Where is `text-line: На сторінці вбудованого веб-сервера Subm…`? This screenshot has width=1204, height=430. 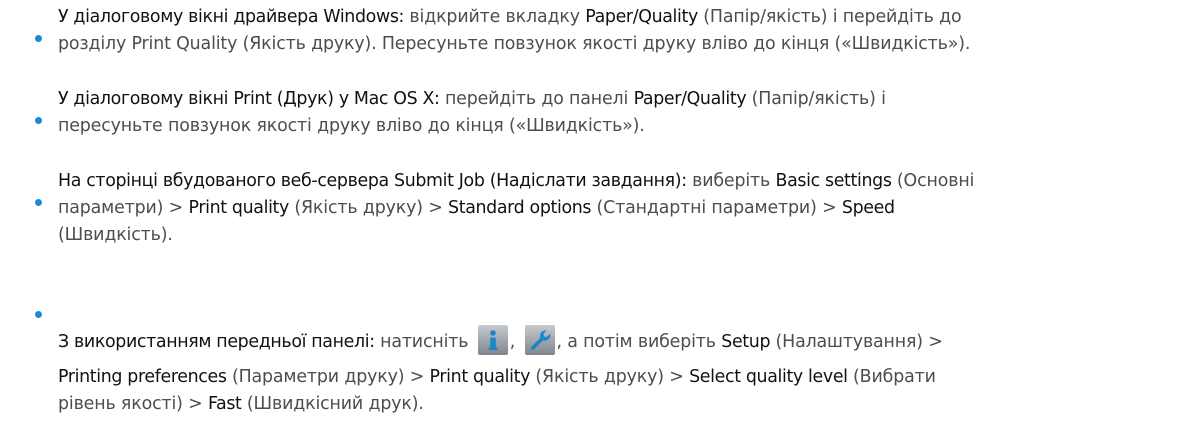
text-line: На сторінці вбудованого веб-сервера Subm… is located at coordinates (516, 181).